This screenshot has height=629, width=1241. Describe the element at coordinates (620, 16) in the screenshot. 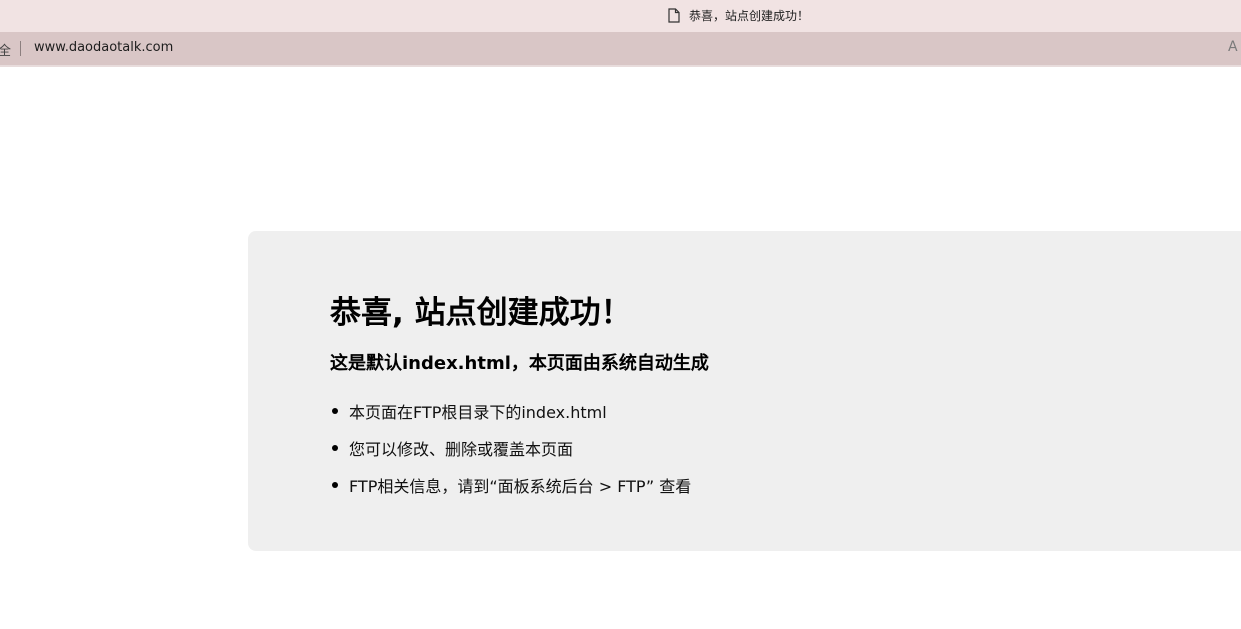

I see `tab-strip: 恭喜，站点创建成功！` at that location.